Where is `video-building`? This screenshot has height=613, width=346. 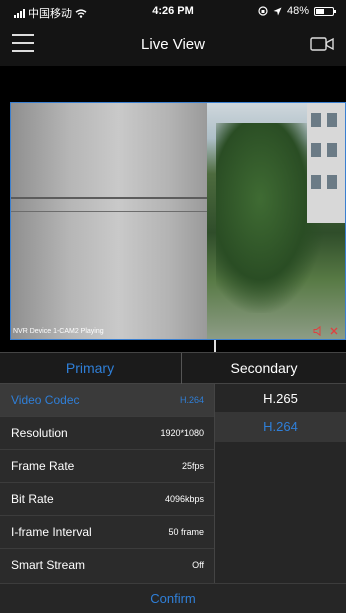 video-building is located at coordinates (326, 163).